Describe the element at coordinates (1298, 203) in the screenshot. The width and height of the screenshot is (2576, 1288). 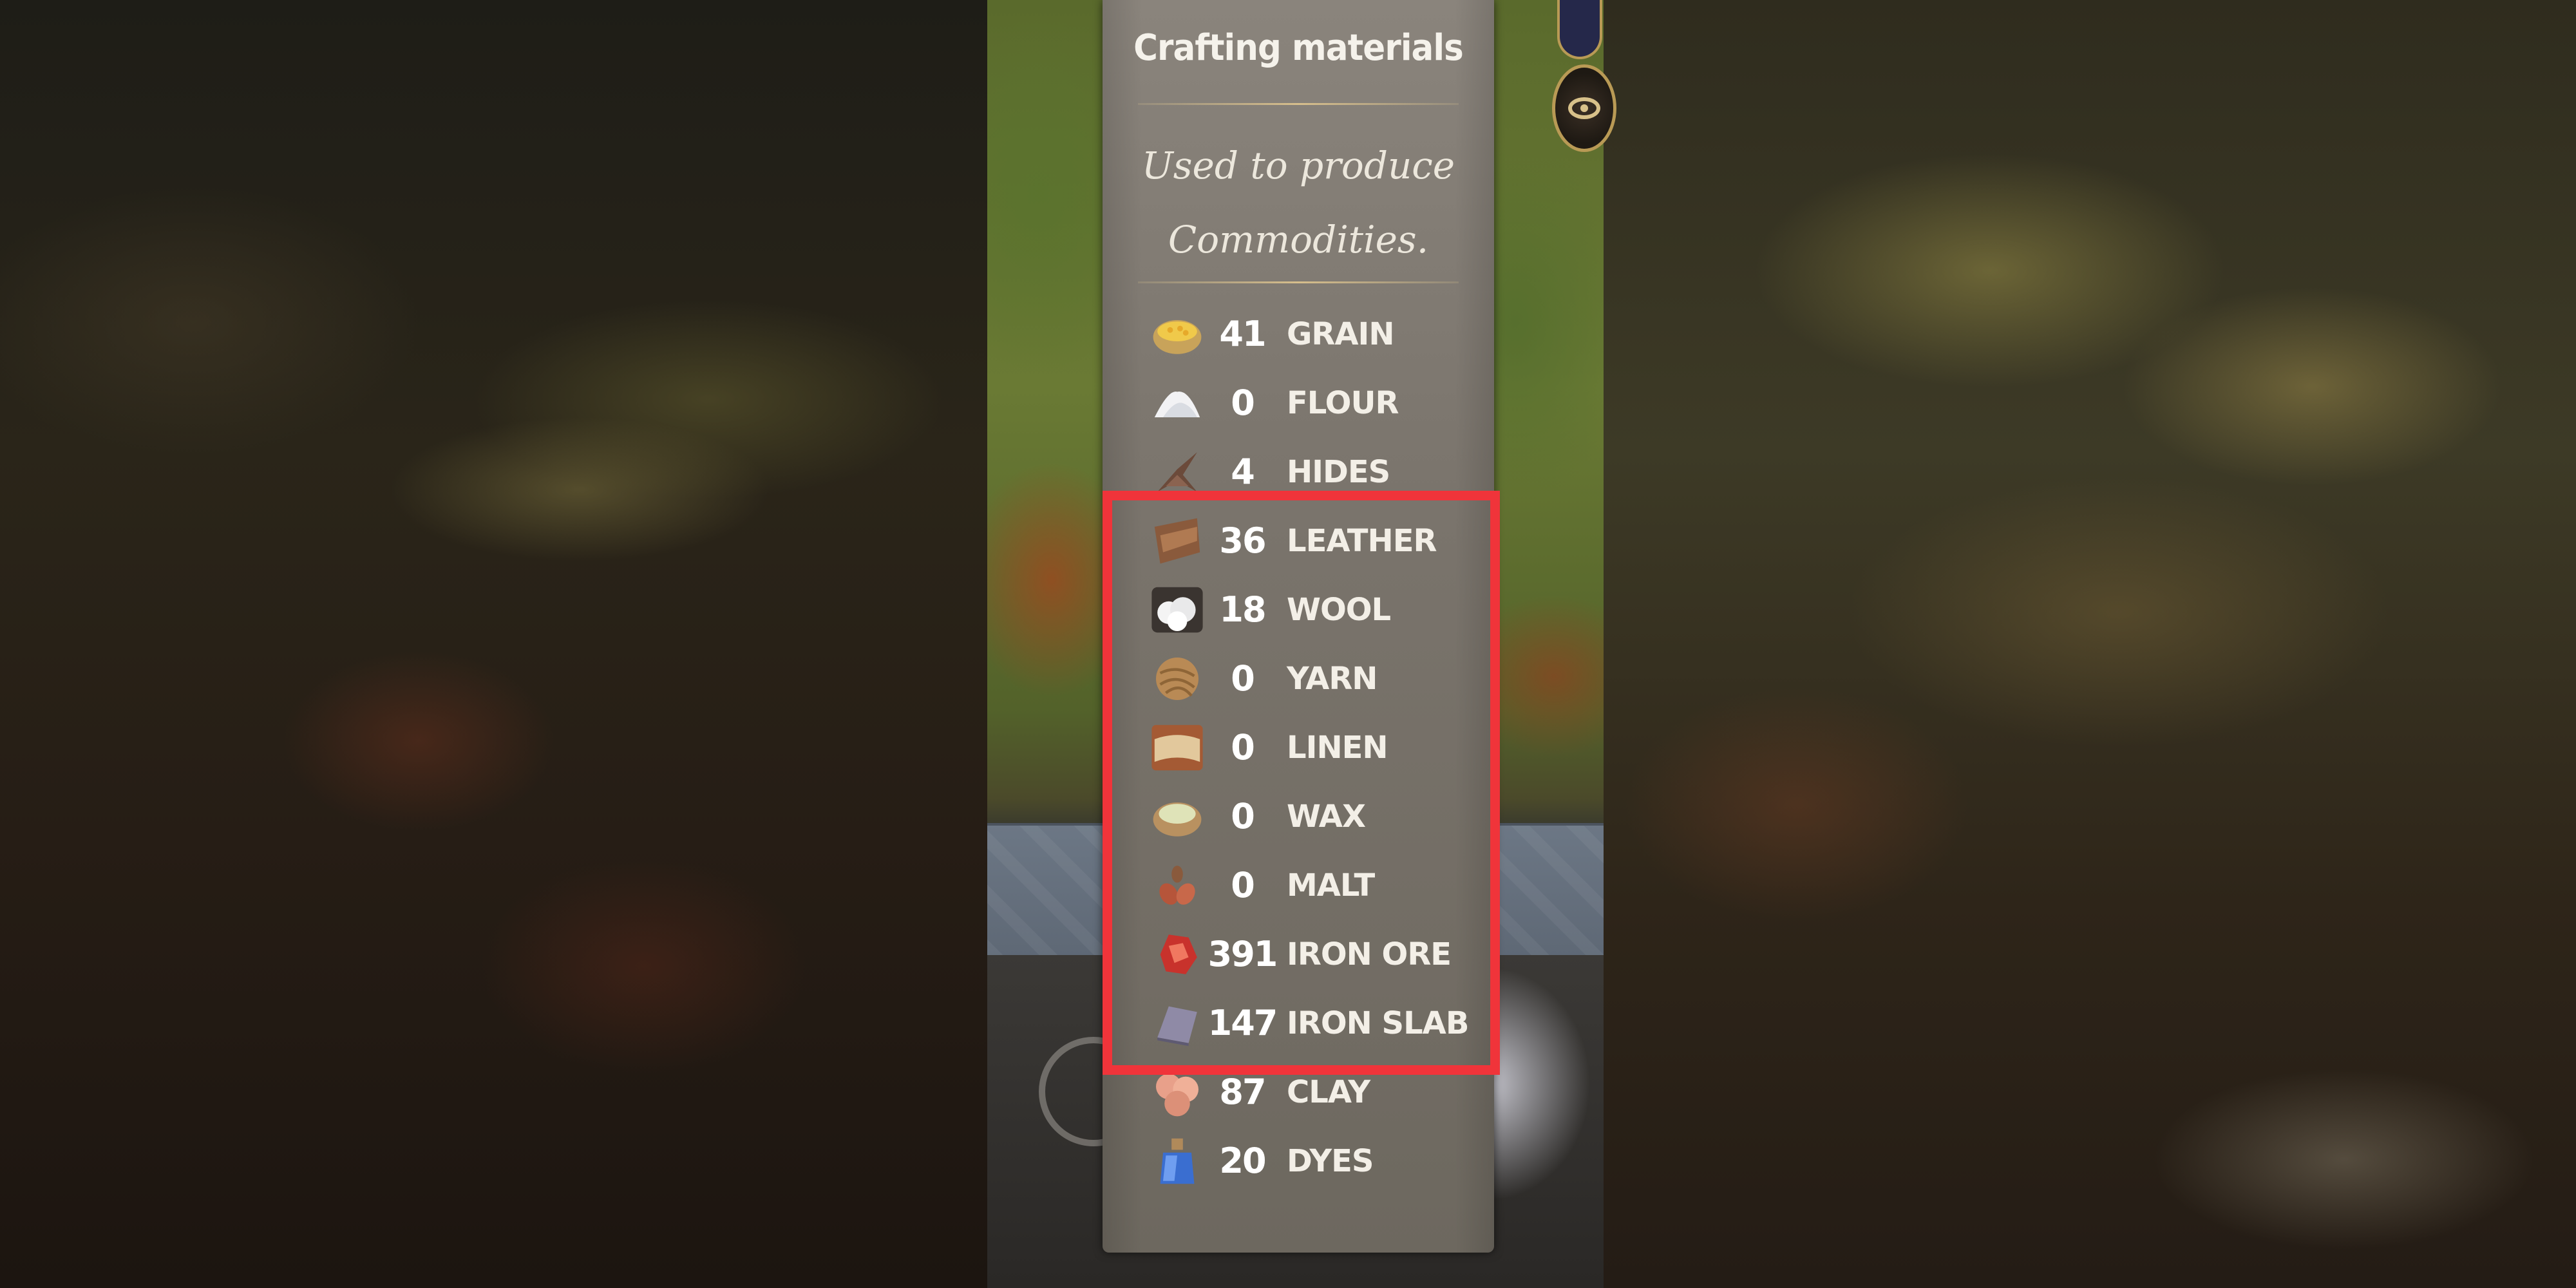
I see `tooltip-description: Used to produce Commodities.` at that location.